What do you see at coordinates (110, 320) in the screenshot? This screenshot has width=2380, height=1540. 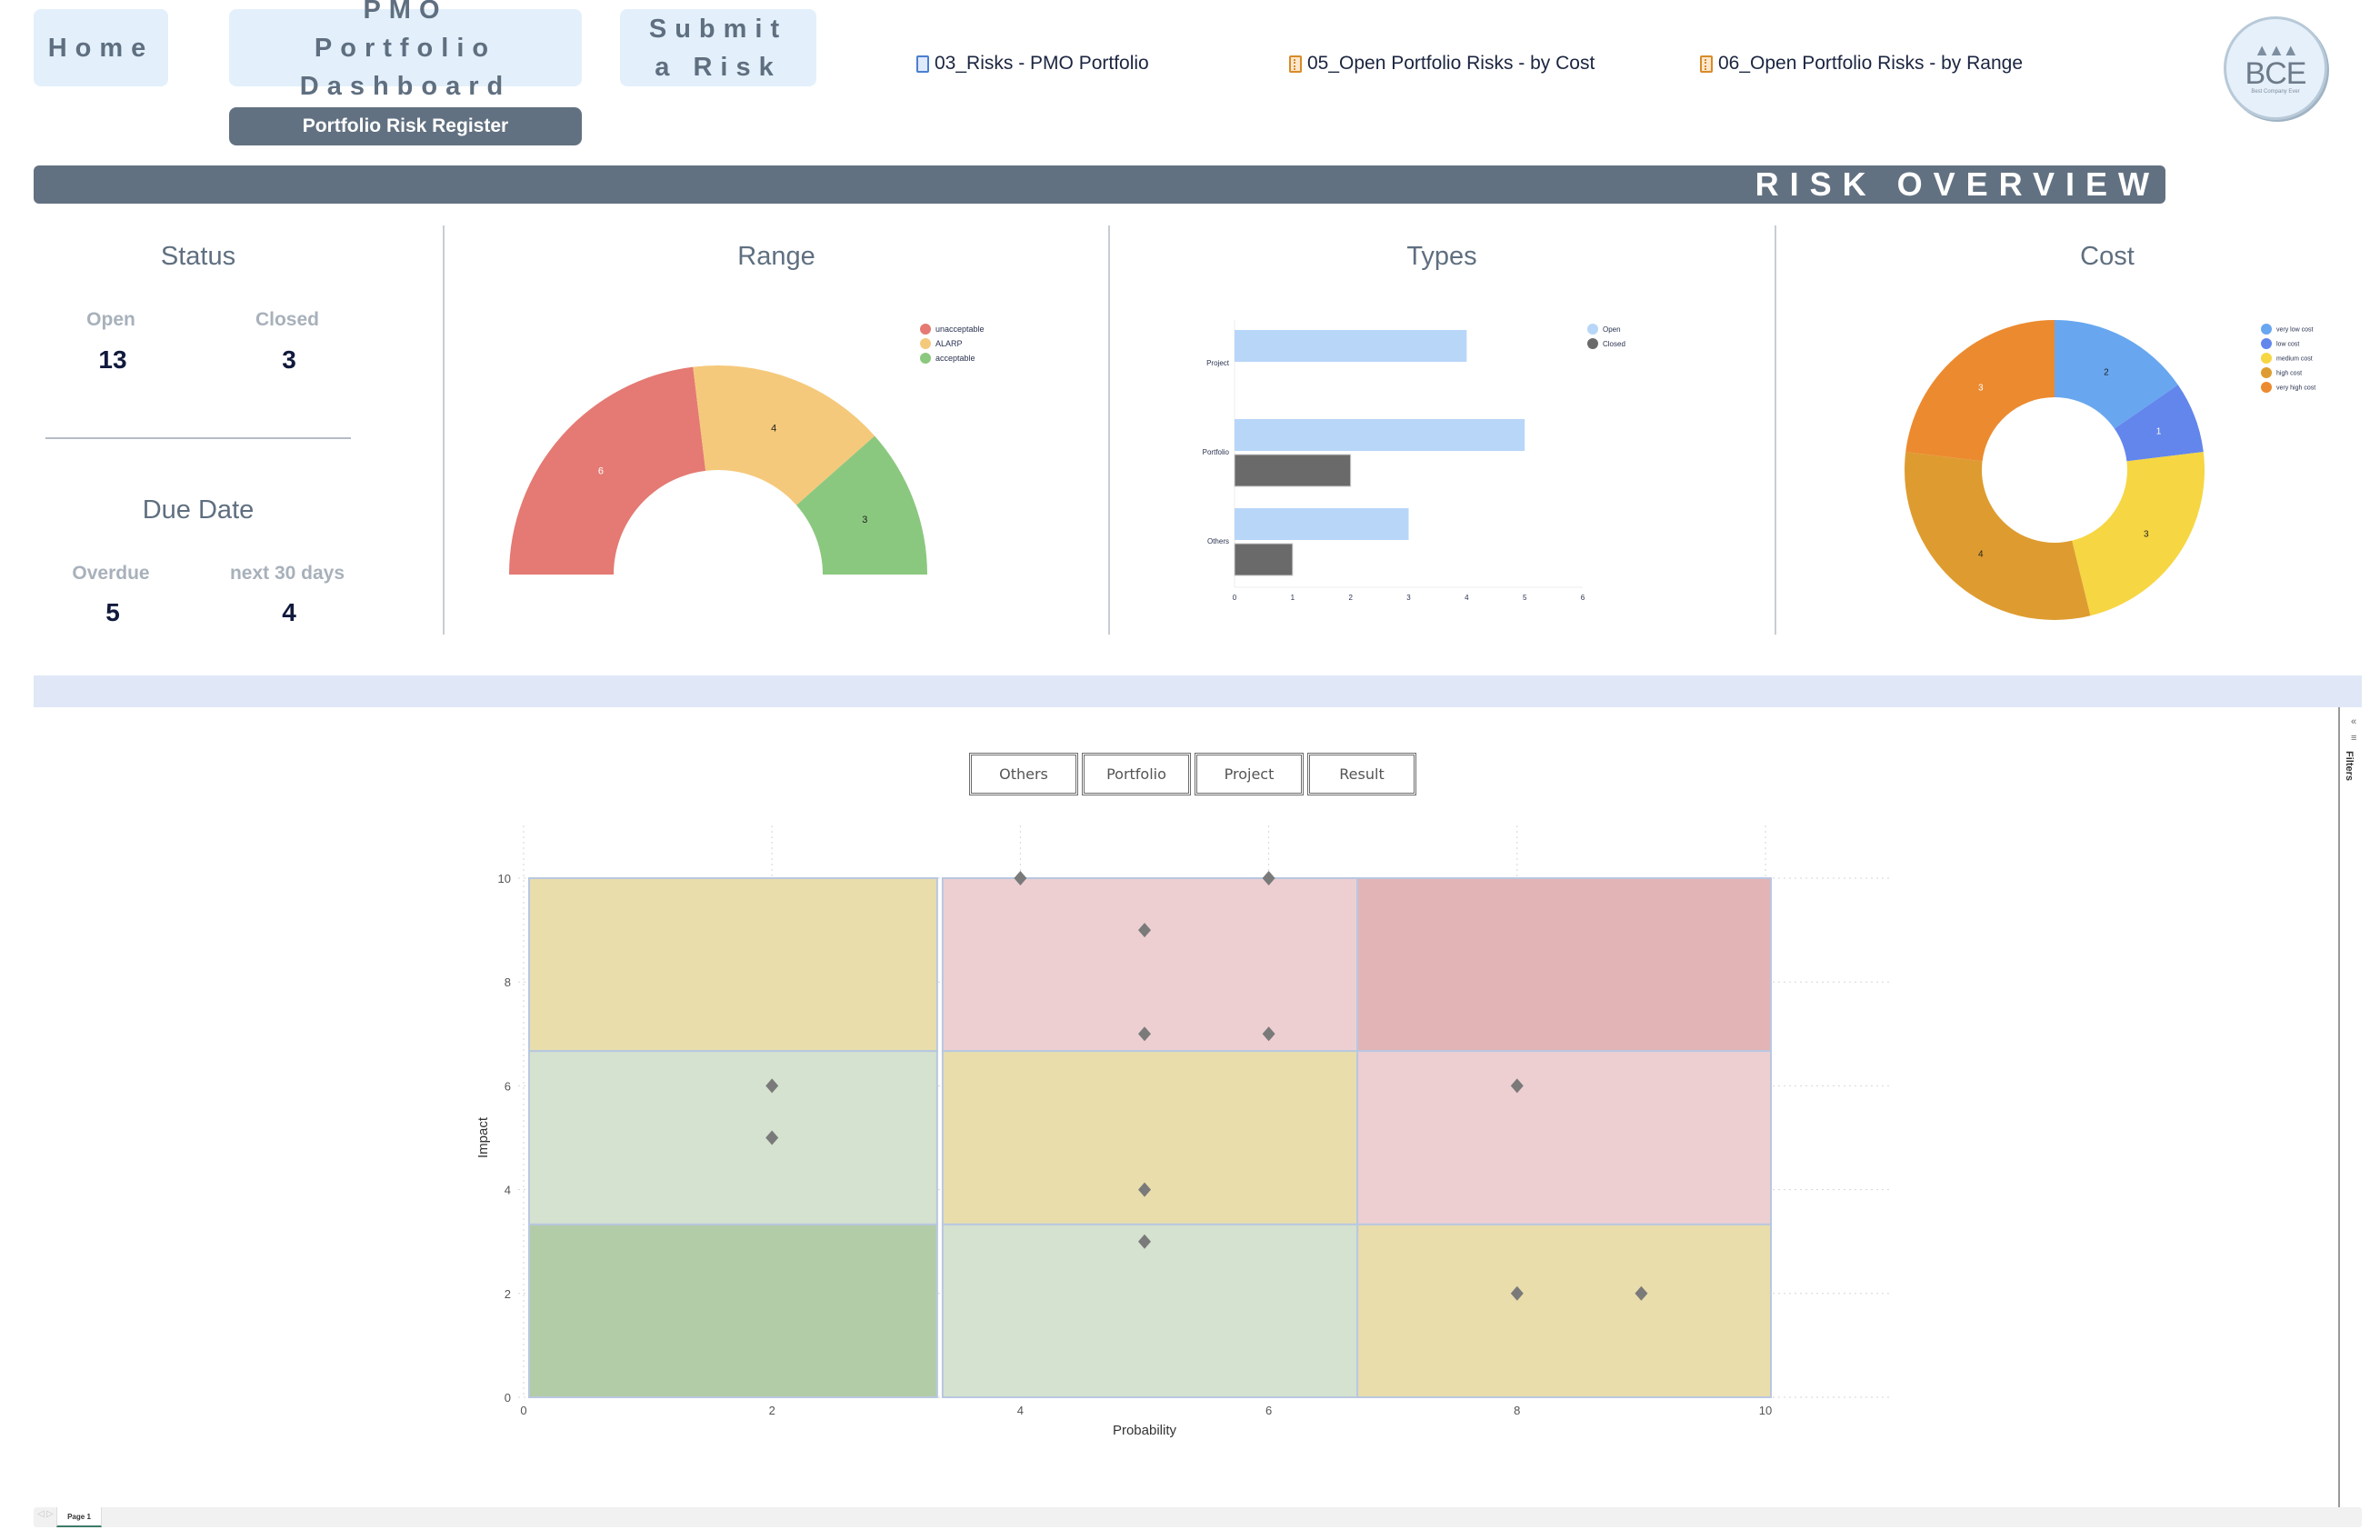 I see `open-label: Open` at bounding box center [110, 320].